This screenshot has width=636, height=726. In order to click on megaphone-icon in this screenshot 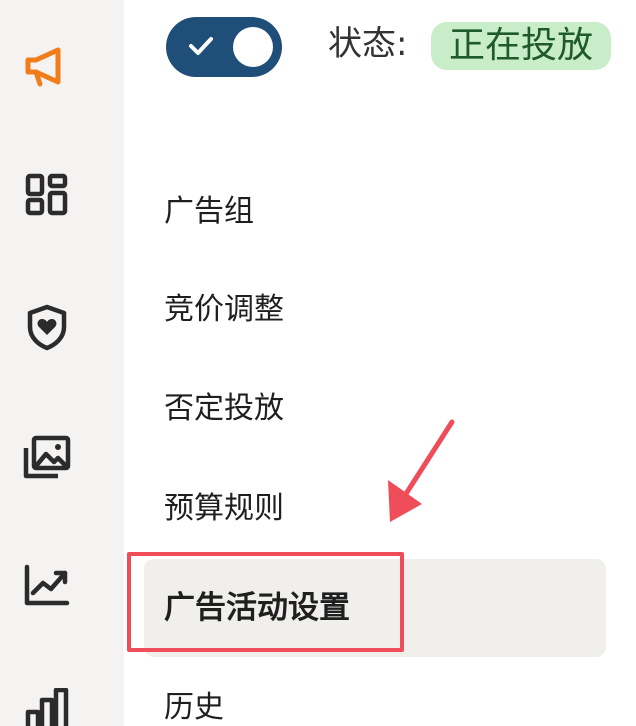, I will do `click(47, 65)`.